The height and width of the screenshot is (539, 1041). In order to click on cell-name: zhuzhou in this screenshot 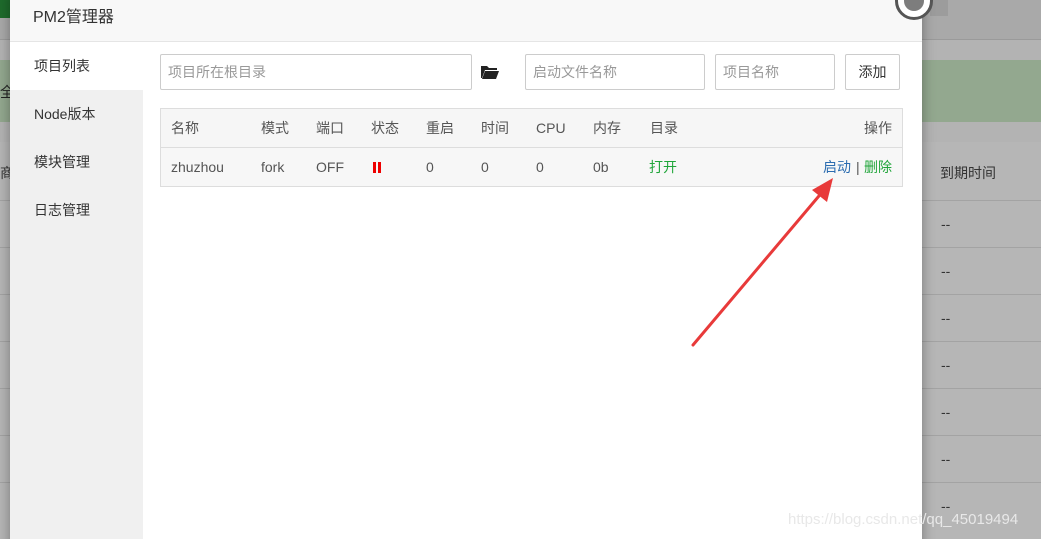, I will do `click(197, 167)`.